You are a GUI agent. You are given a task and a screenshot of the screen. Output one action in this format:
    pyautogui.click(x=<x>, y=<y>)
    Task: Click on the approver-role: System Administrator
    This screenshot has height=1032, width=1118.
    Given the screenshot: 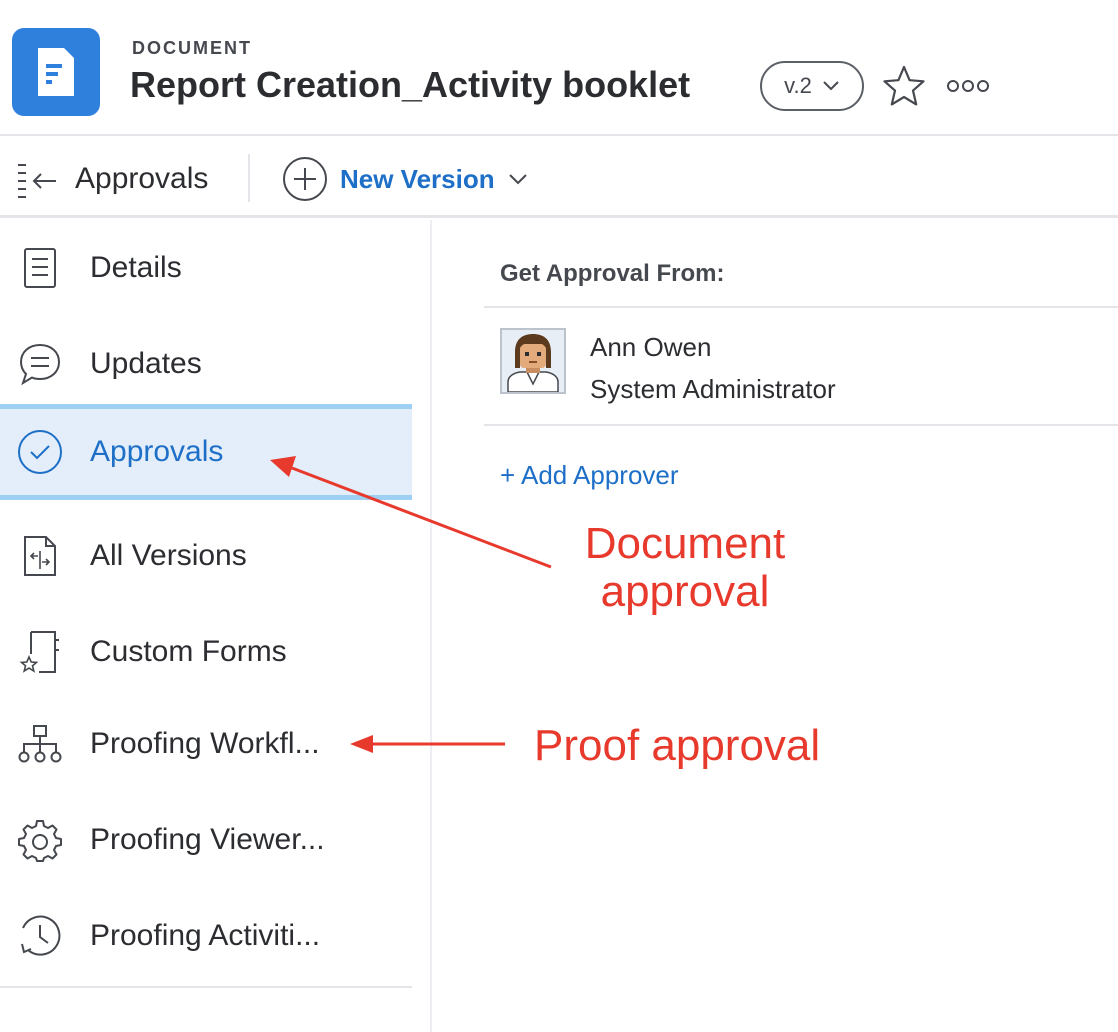 What is the action you would take?
    pyautogui.click(x=713, y=389)
    